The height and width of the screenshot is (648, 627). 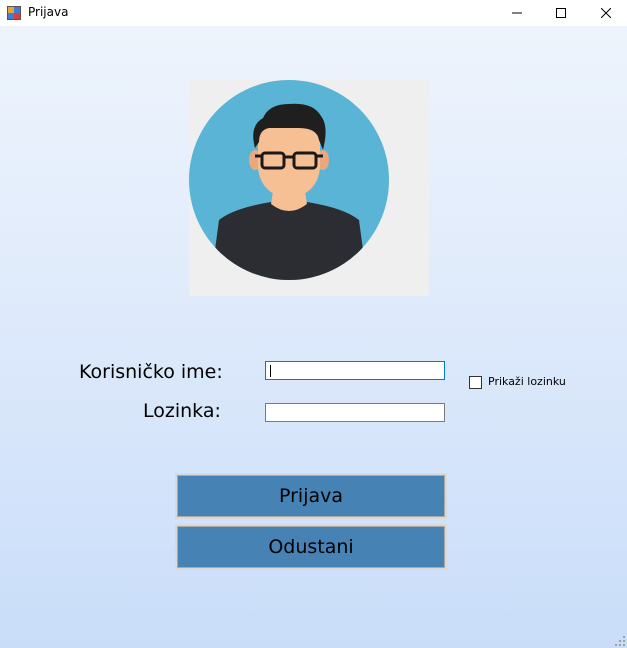 I want to click on login-button: Prijava, so click(x=311, y=496).